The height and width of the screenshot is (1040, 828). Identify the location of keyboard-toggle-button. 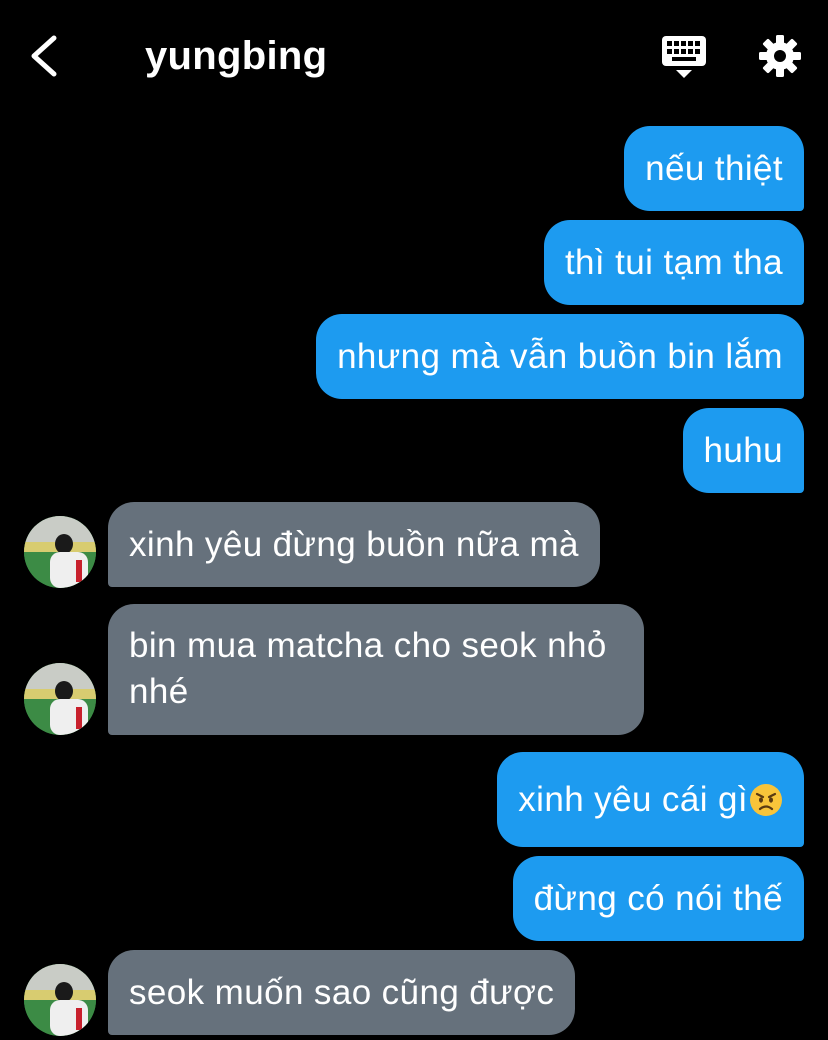
(684, 57).